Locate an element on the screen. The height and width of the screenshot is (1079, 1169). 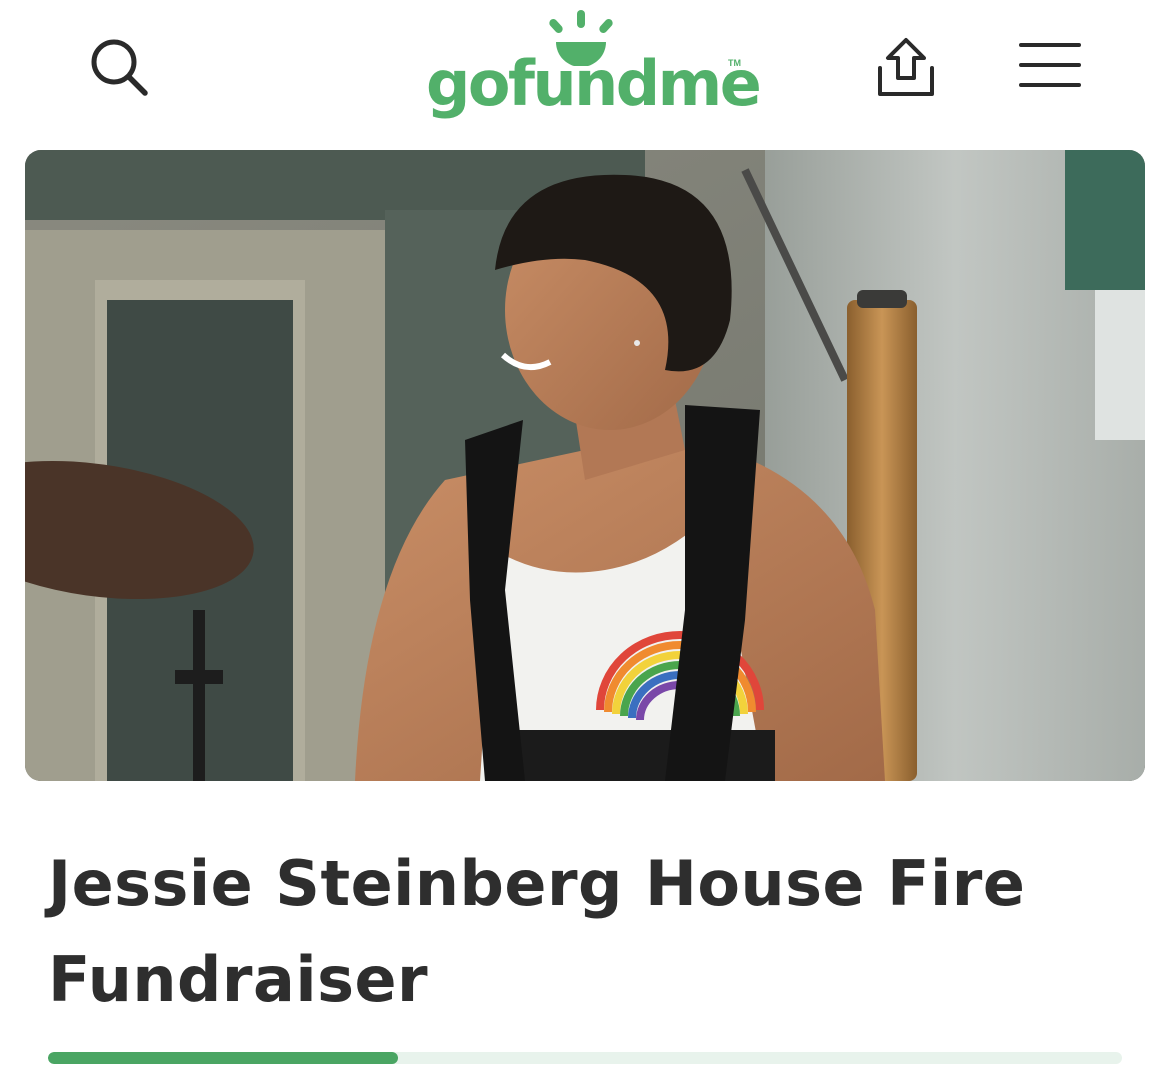
logo-wordmark: gofundme is located at coordinates (594, 83).